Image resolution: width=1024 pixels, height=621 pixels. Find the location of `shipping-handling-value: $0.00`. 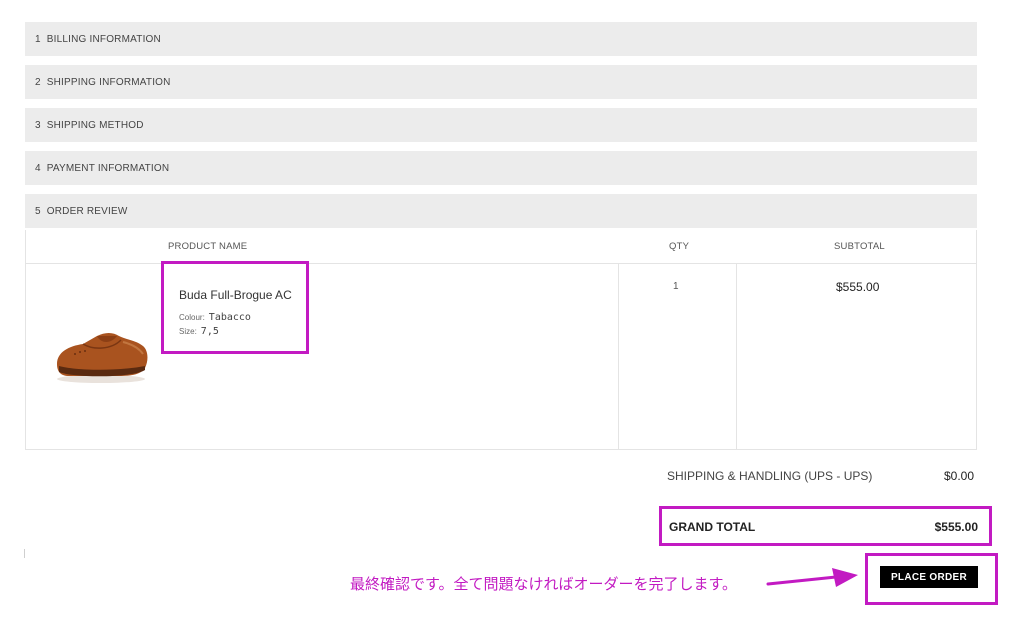

shipping-handling-value: $0.00 is located at coordinates (959, 476).